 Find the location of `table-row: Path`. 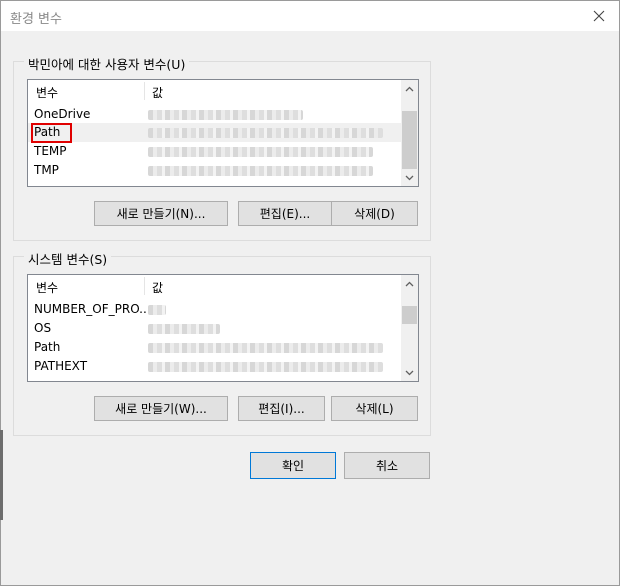

table-row: Path is located at coordinates (214, 347).